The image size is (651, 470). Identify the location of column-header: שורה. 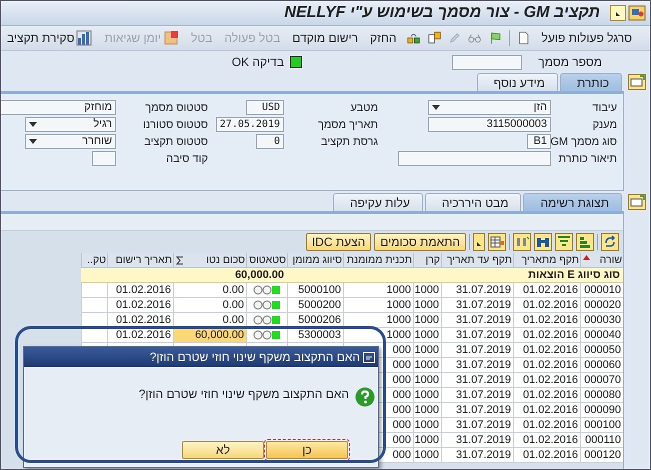
(601, 260).